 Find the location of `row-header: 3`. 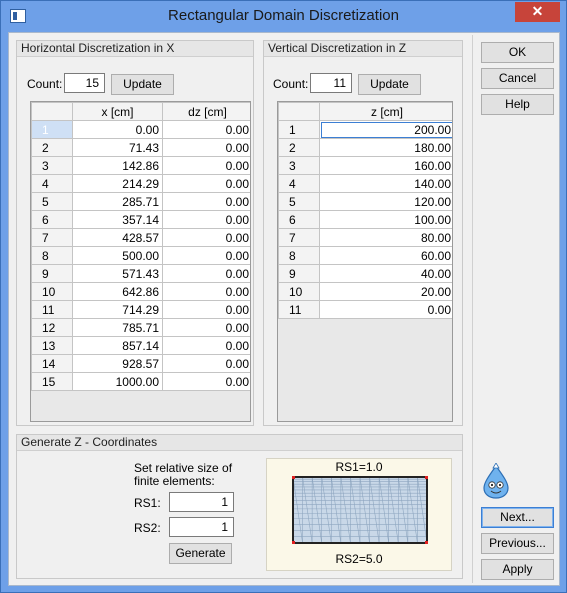

row-header: 3 is located at coordinates (299, 165).